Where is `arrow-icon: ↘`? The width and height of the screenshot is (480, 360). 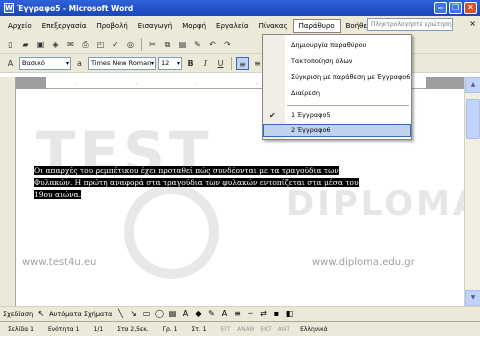
arrow-icon: ↘ is located at coordinates (133, 314).